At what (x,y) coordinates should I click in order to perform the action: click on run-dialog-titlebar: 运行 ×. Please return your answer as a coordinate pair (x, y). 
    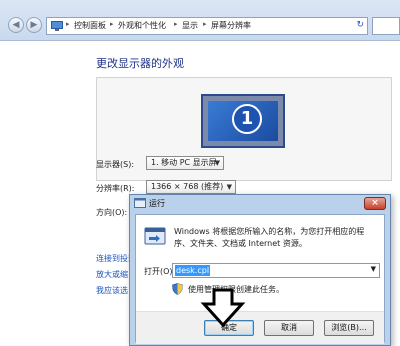
    Looking at the image, I should click on (260, 204).